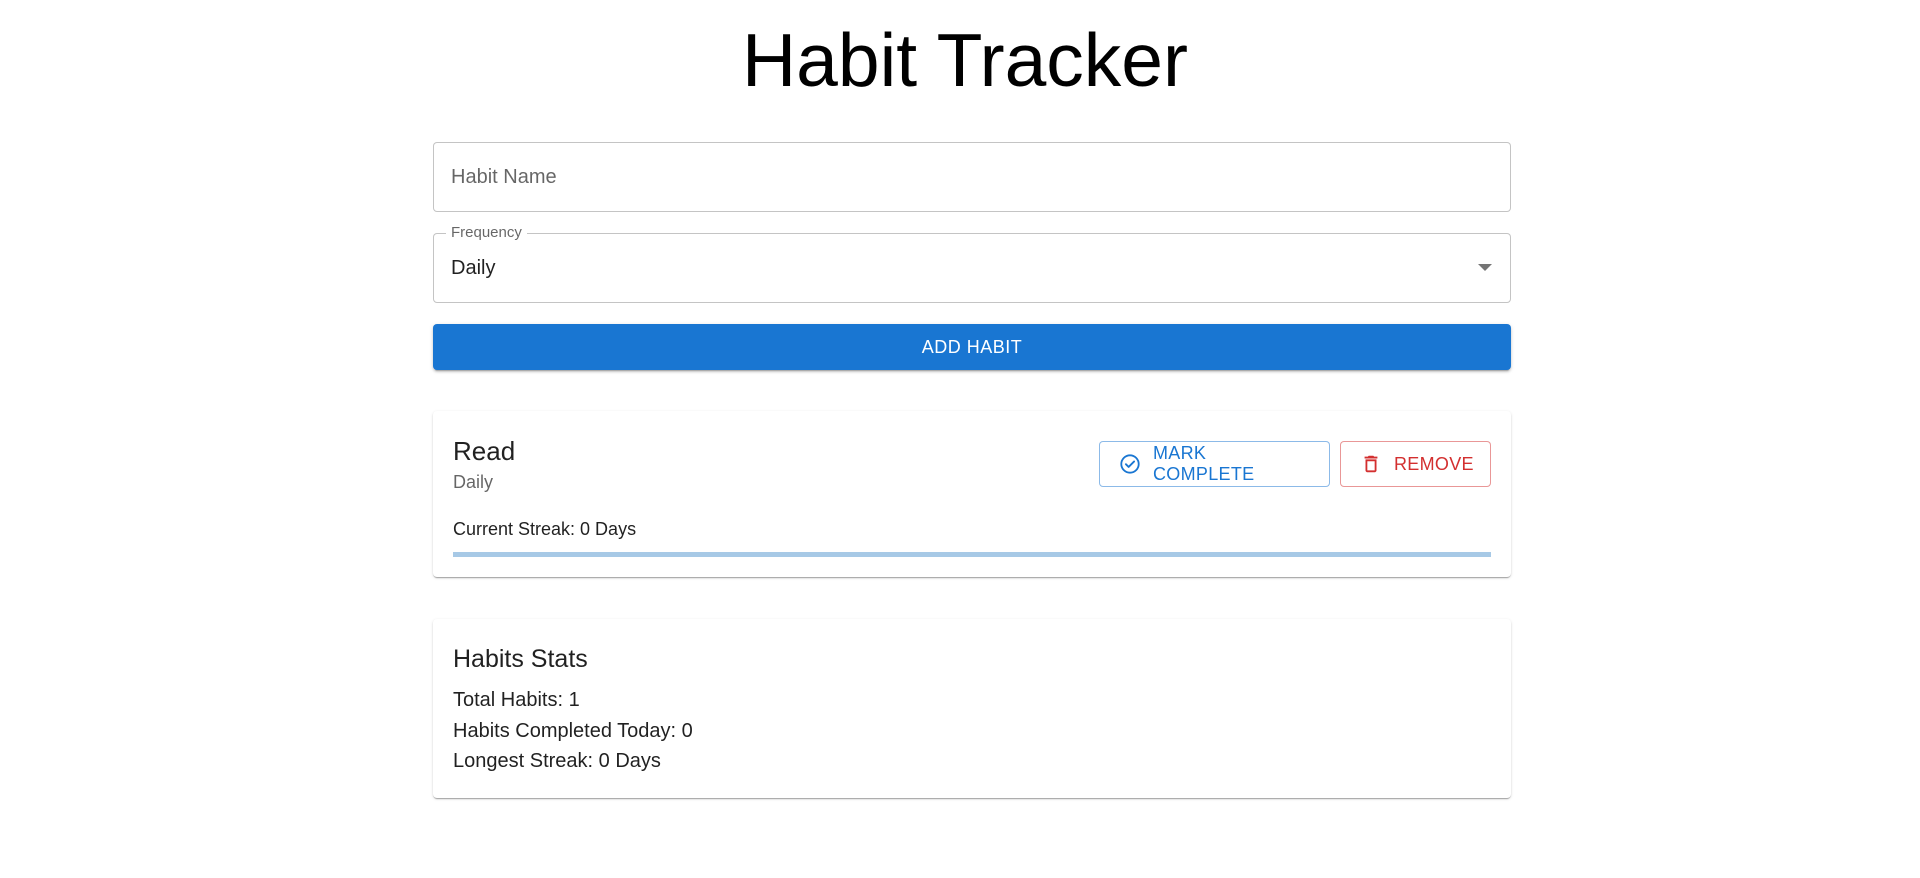 The width and height of the screenshot is (1920, 878). What do you see at coordinates (1130, 464) in the screenshot?
I see `check-circle-outline-icon` at bounding box center [1130, 464].